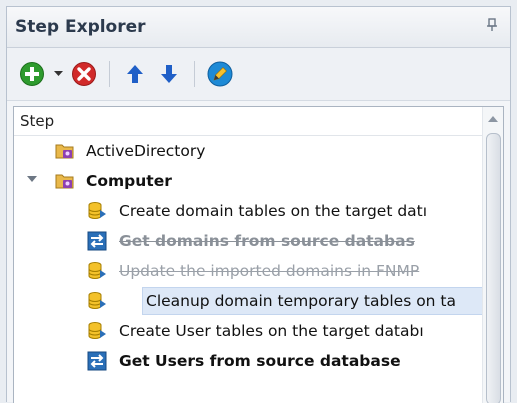 The height and width of the screenshot is (403, 517). I want to click on edit-step-button, so click(220, 74).